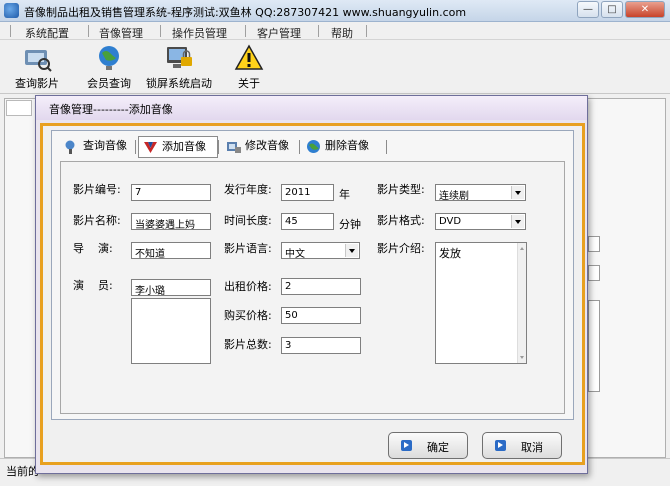  What do you see at coordinates (321, 286) in the screenshot?
I see `rent-price-input: 2` at bounding box center [321, 286].